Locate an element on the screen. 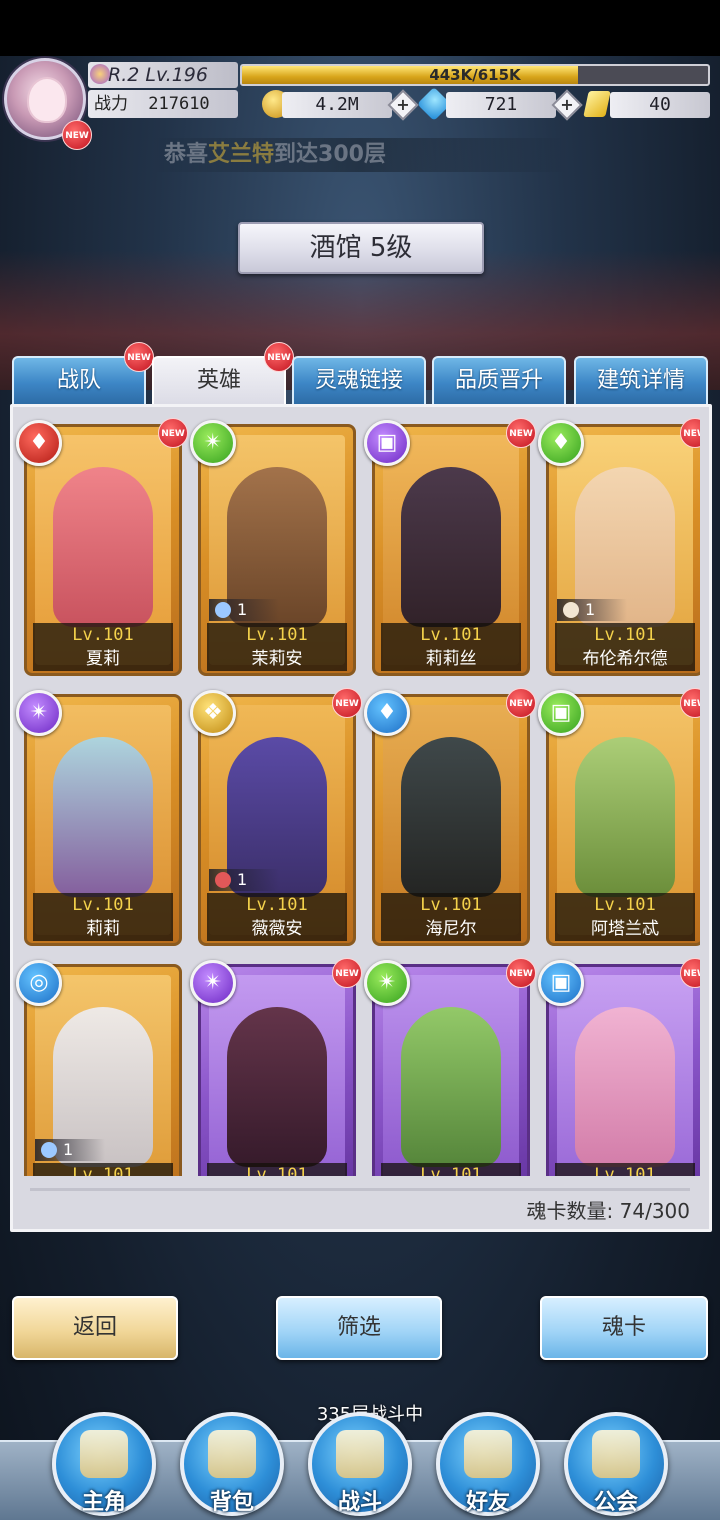  filter-button: 筛选 is located at coordinates (359, 1328).